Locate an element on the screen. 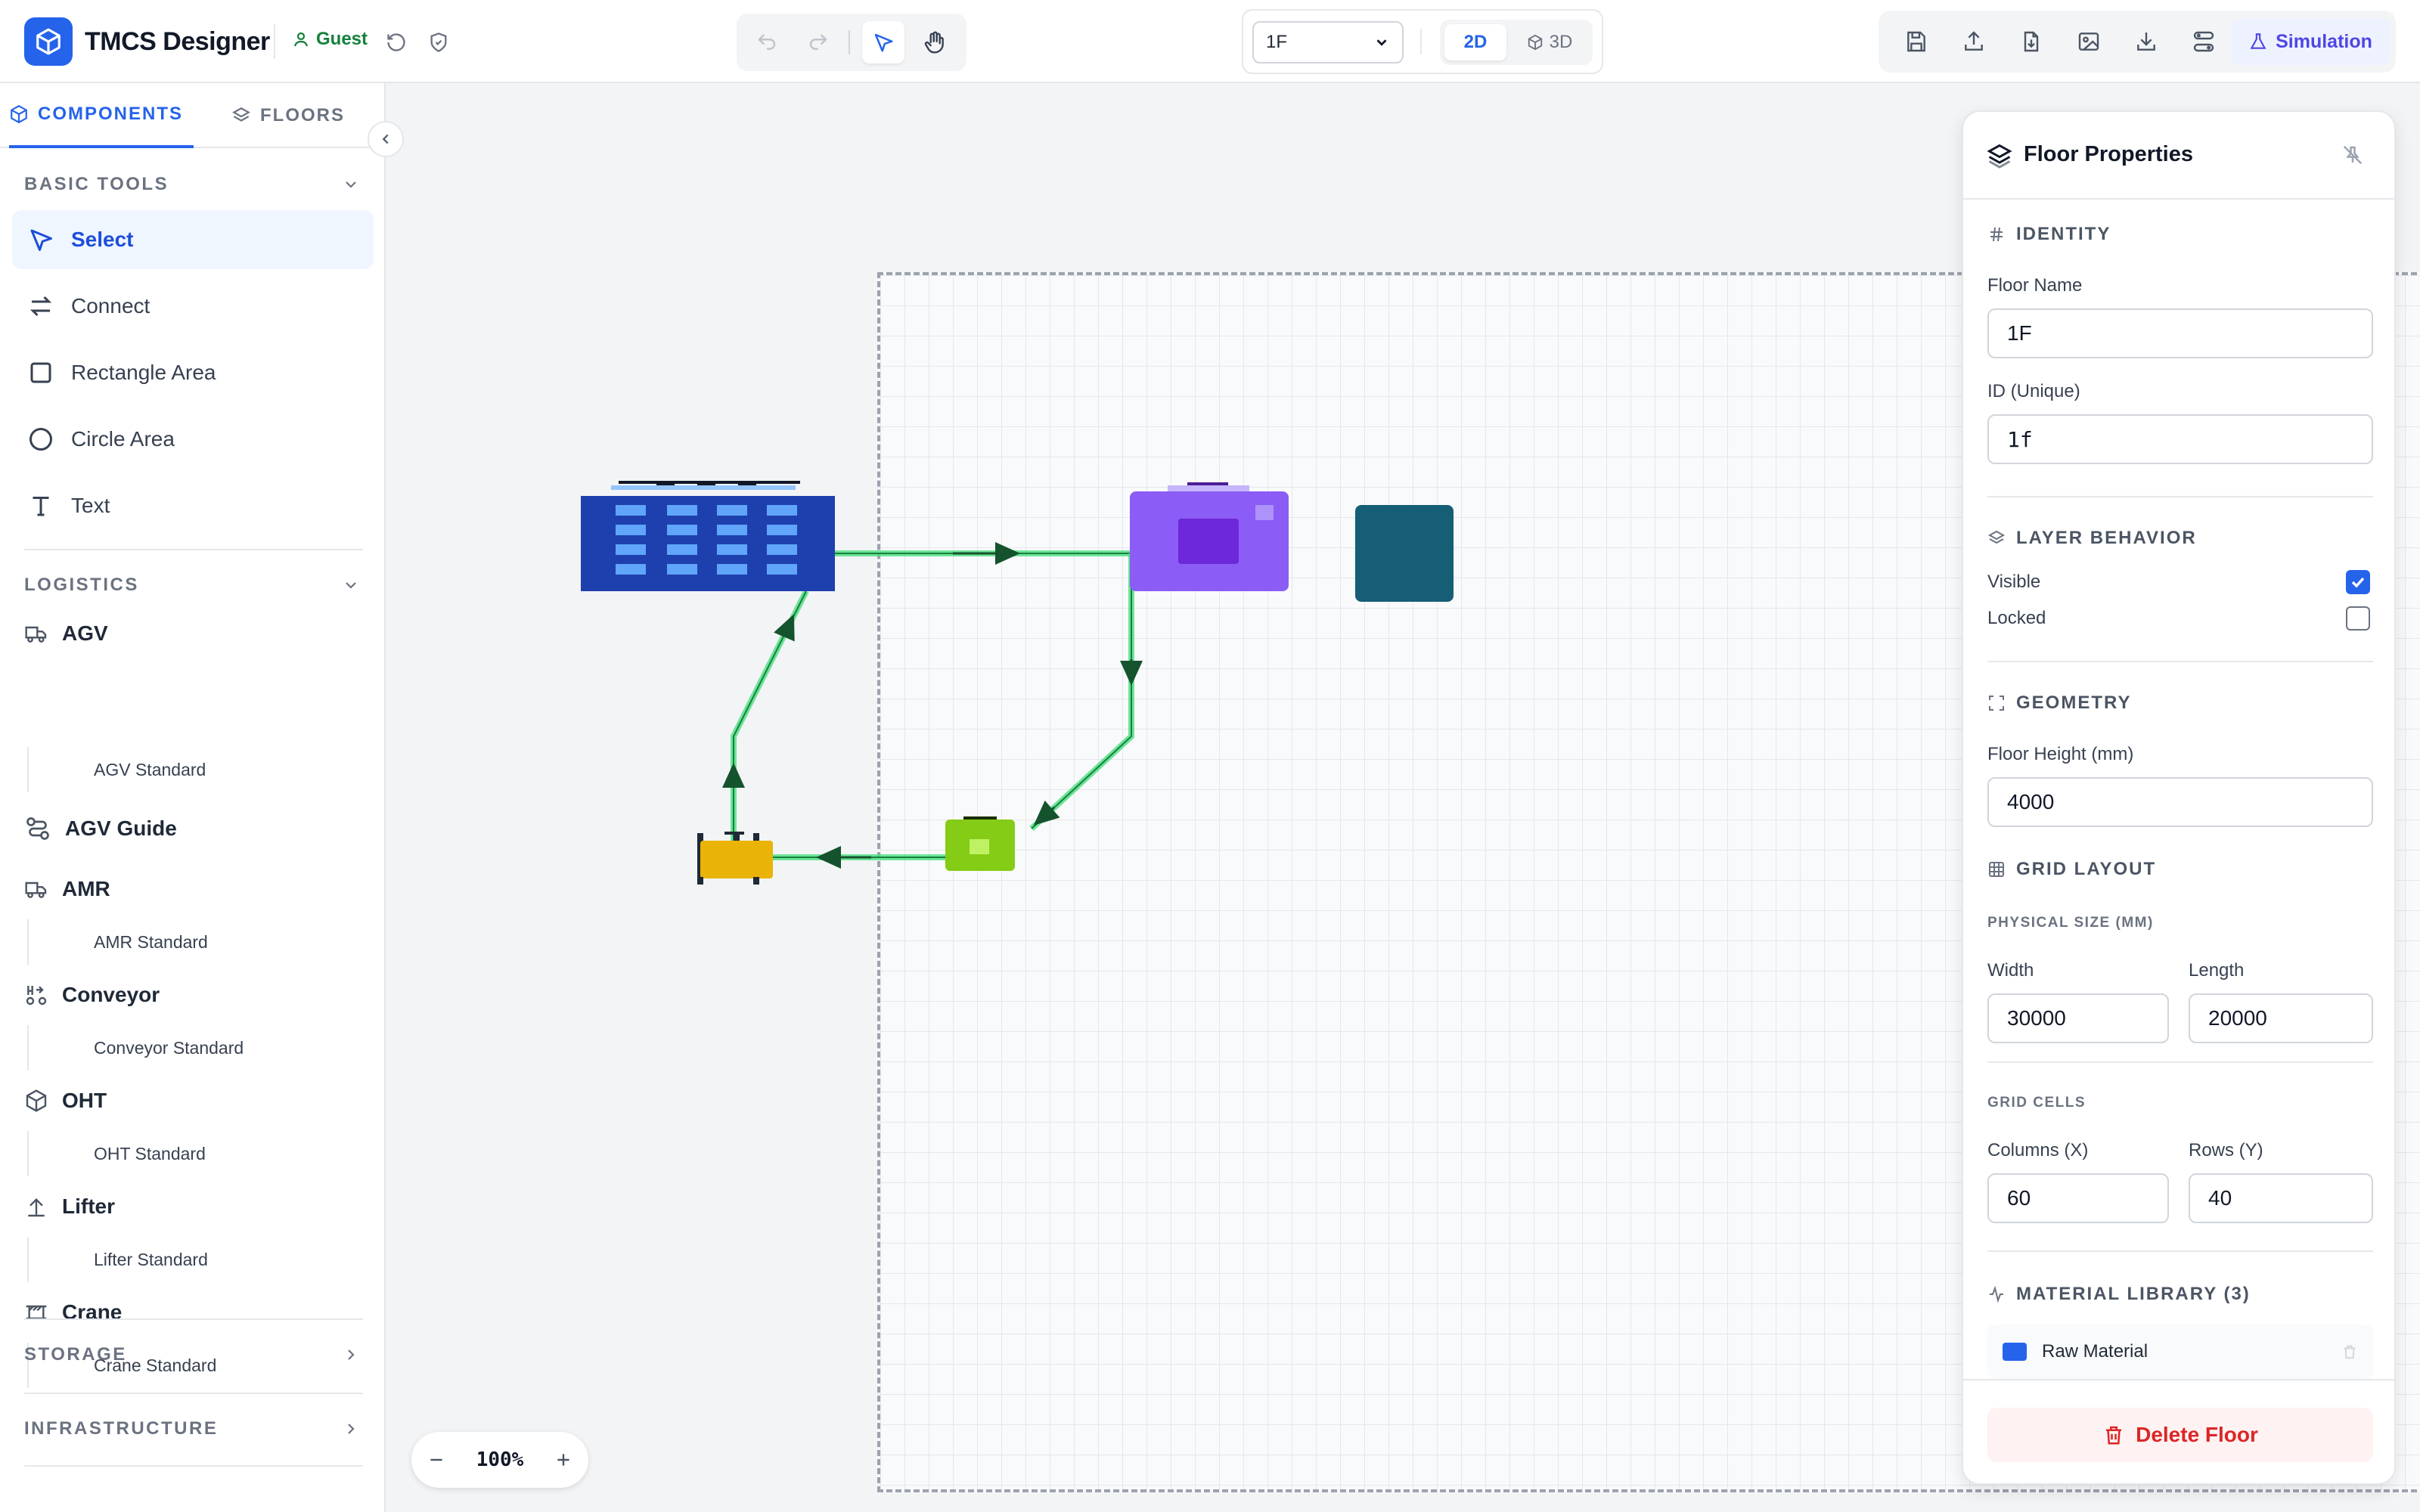 The width and height of the screenshot is (2420, 1512). component-conveyor-standard: Conveyor Standard is located at coordinates (193, 1047).